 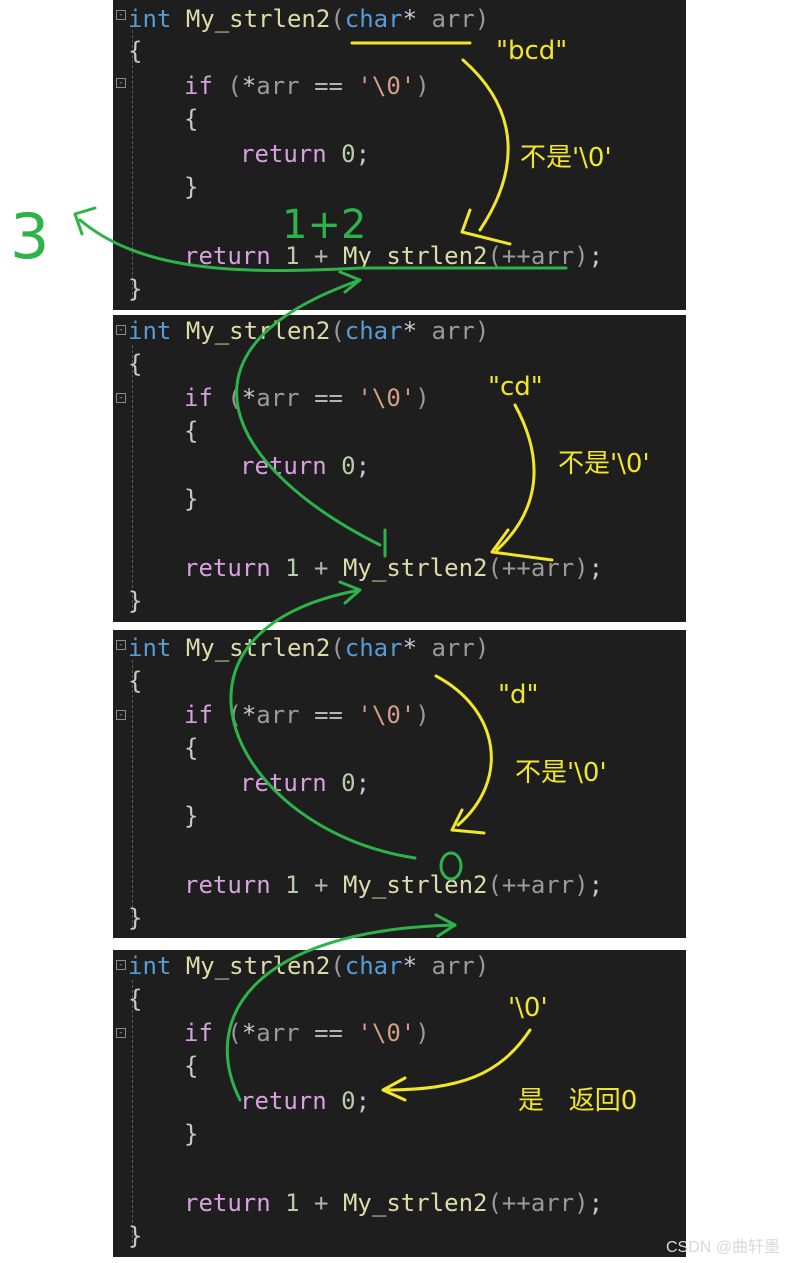 What do you see at coordinates (30, 236) in the screenshot?
I see `annotation-result-3: 3` at bounding box center [30, 236].